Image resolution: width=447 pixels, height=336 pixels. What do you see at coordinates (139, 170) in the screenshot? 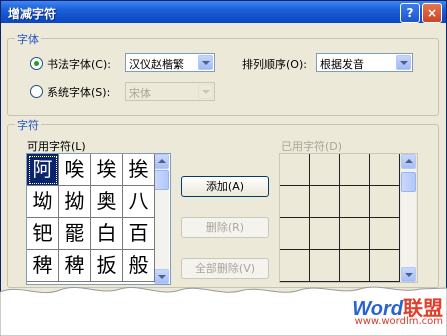
I see `char-cell: 挨` at bounding box center [139, 170].